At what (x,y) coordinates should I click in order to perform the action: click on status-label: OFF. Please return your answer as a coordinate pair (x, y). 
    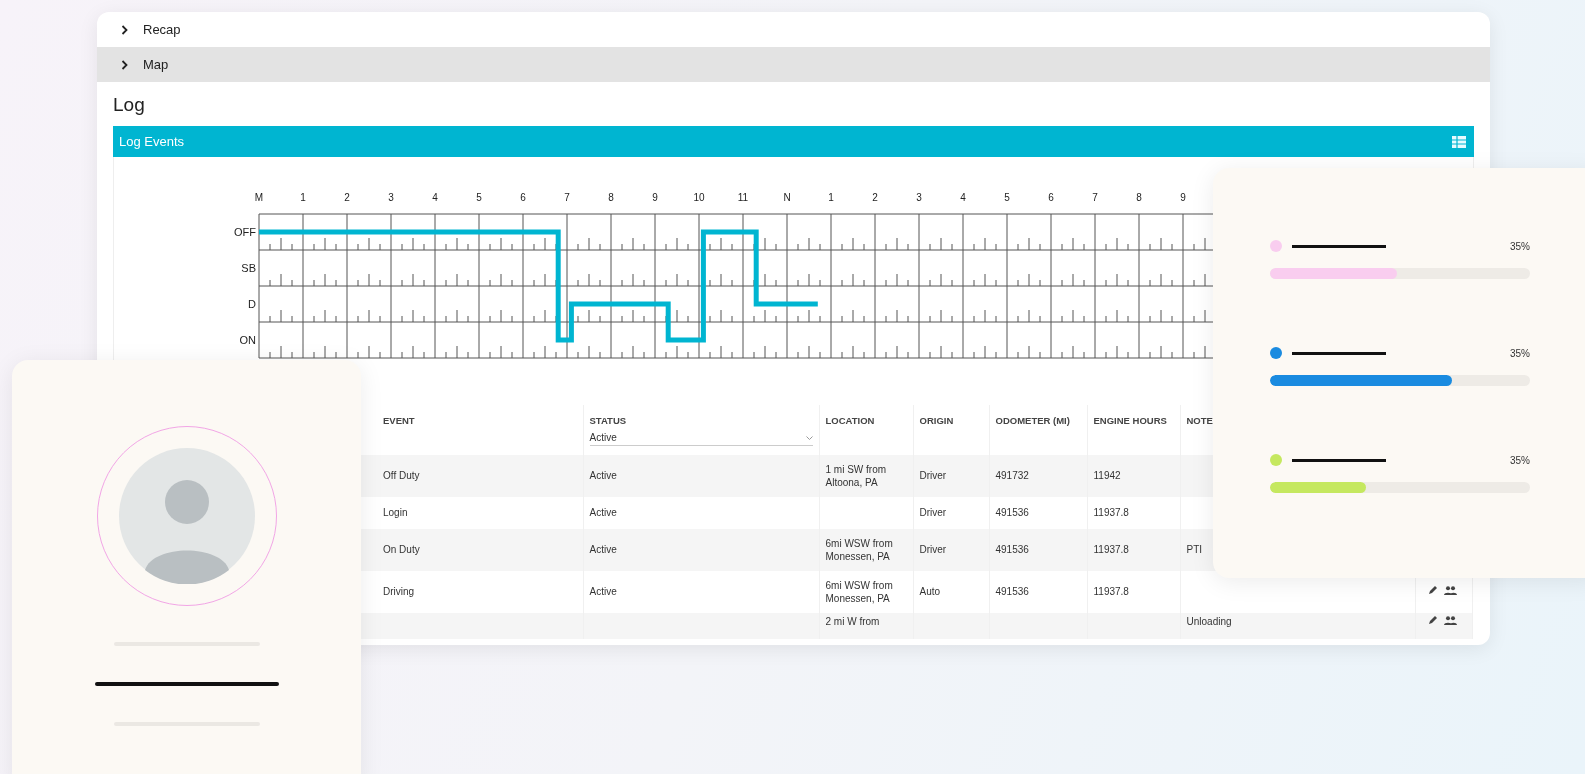
    Looking at the image, I should click on (245, 232).